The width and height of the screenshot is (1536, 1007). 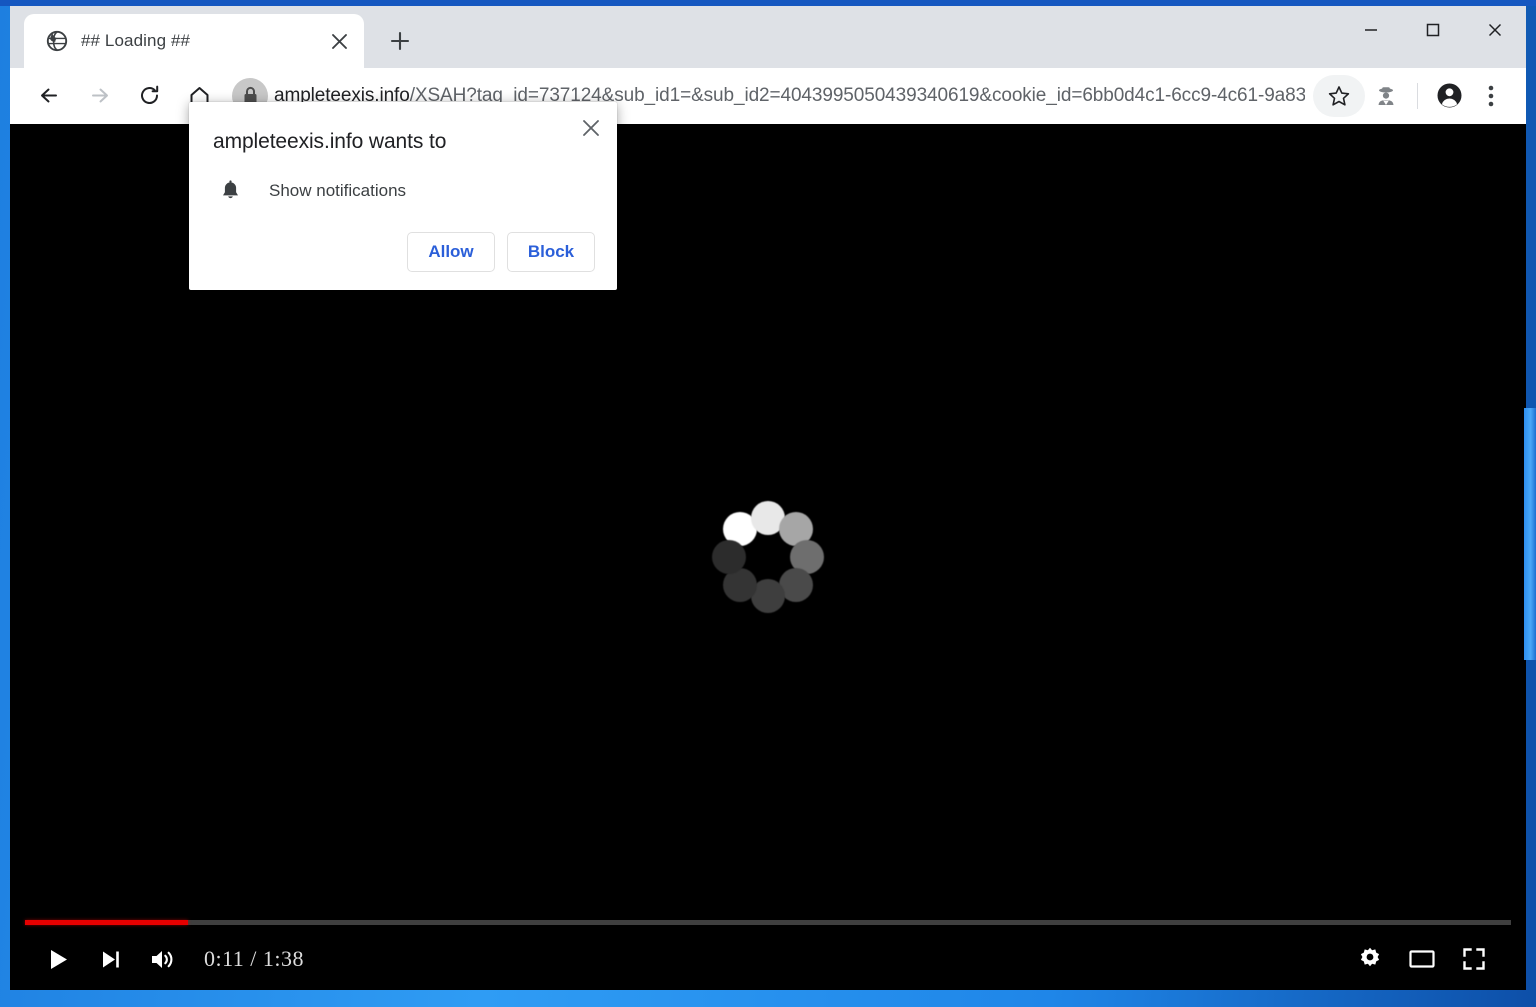 I want to click on allow-button: Allow, so click(x=451, y=252).